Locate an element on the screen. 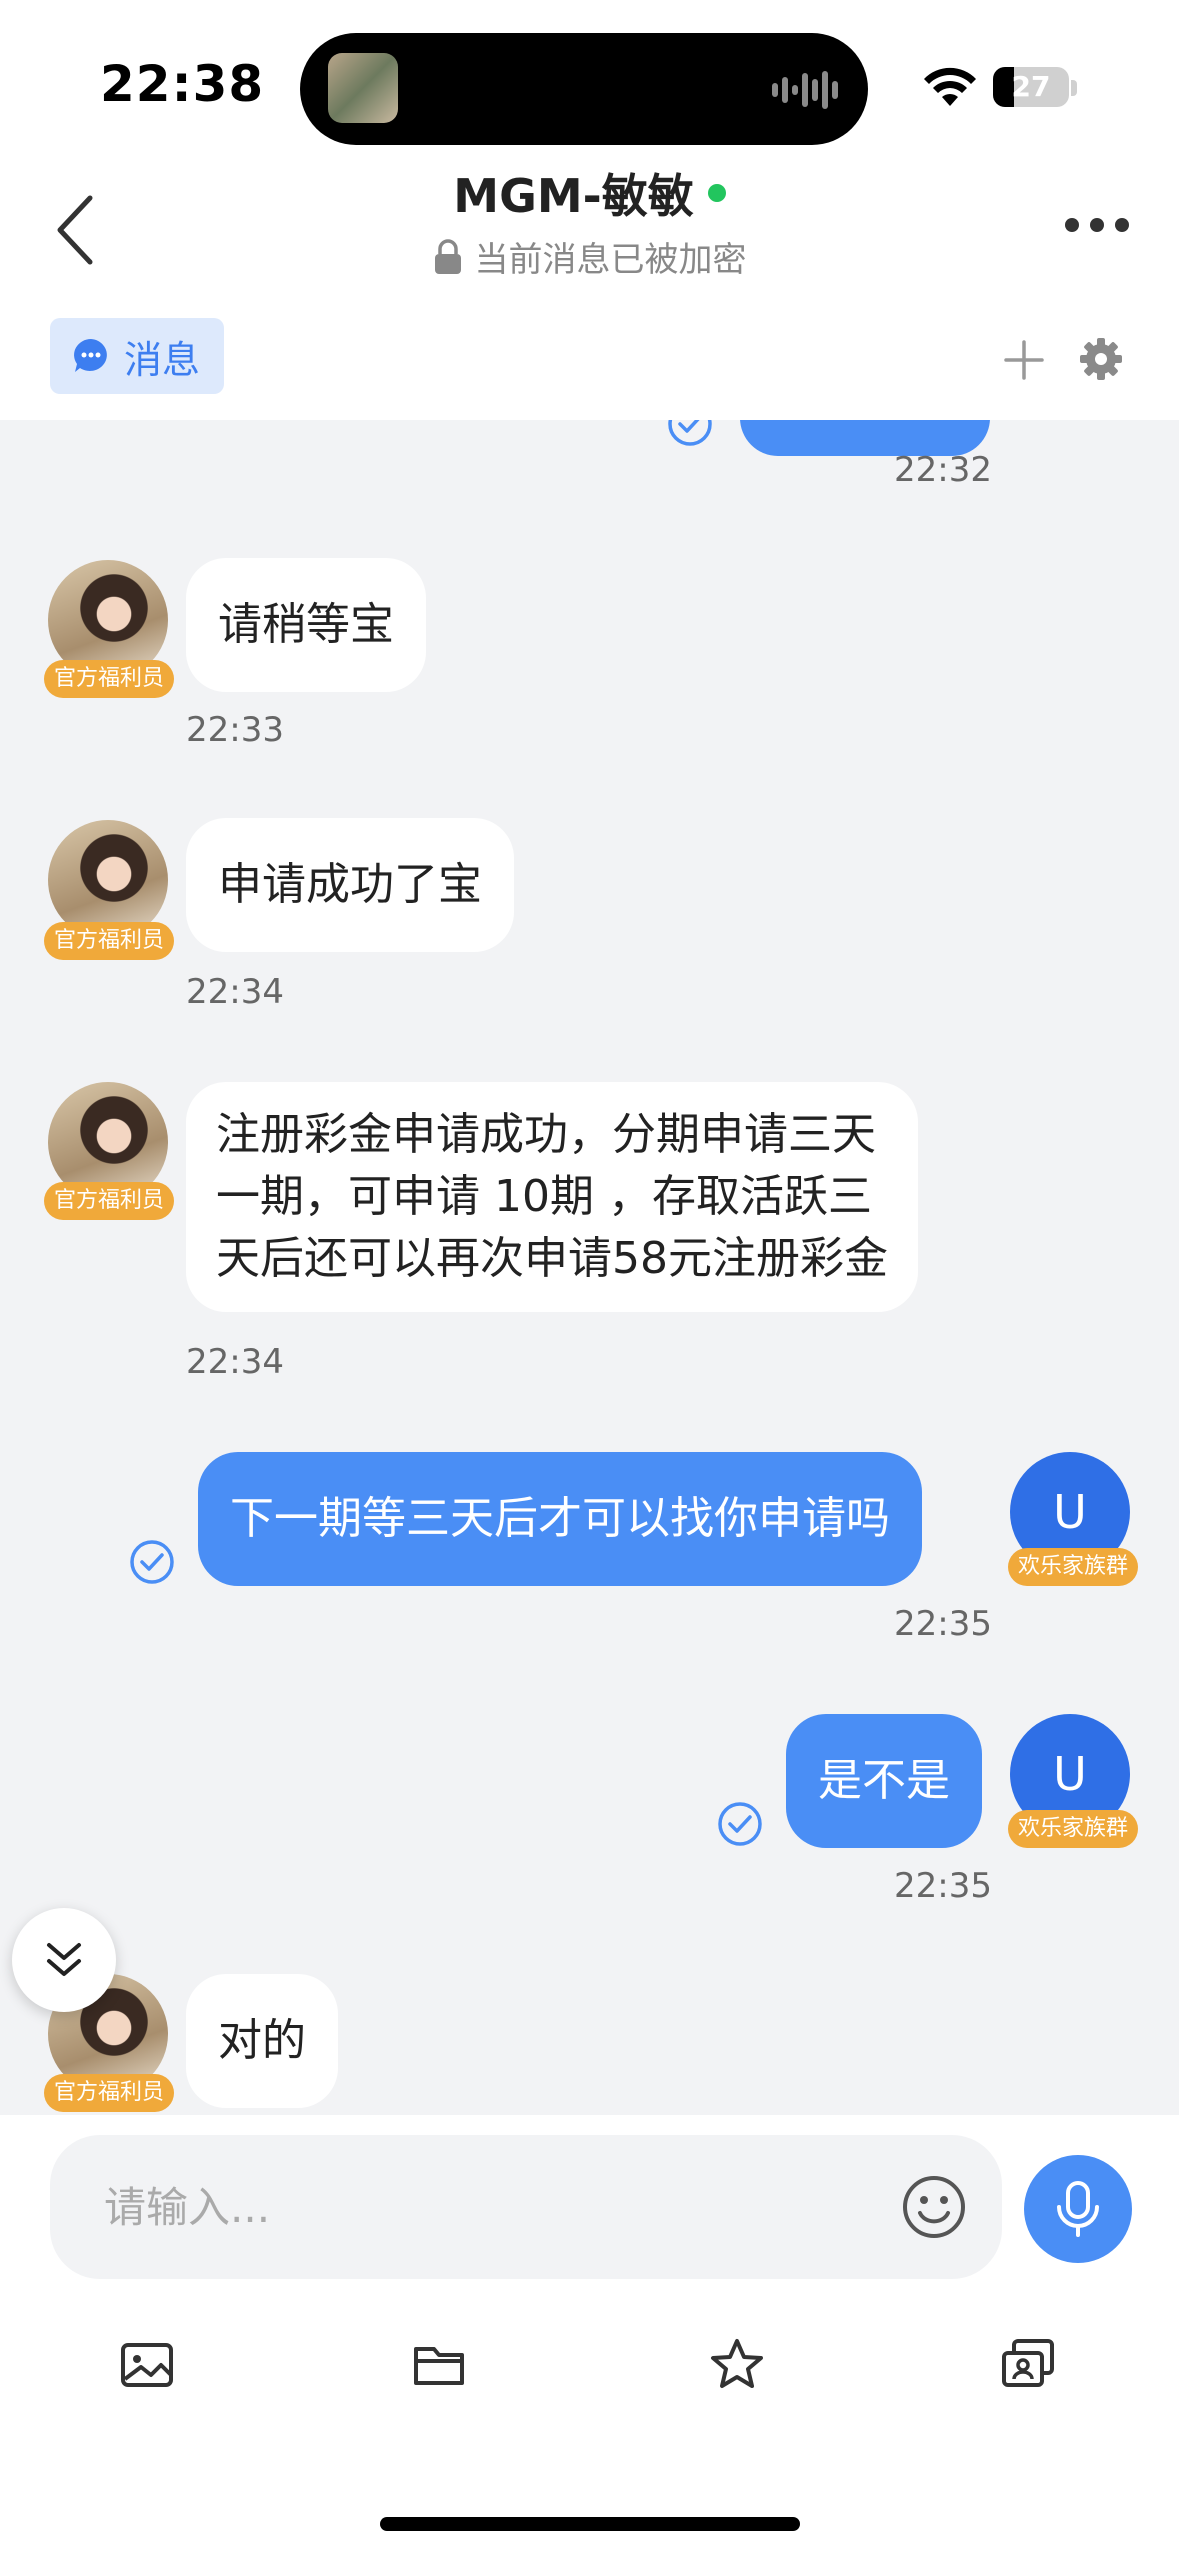 This screenshot has height=2556, width=1179. microphone-icon is located at coordinates (1078, 2209).